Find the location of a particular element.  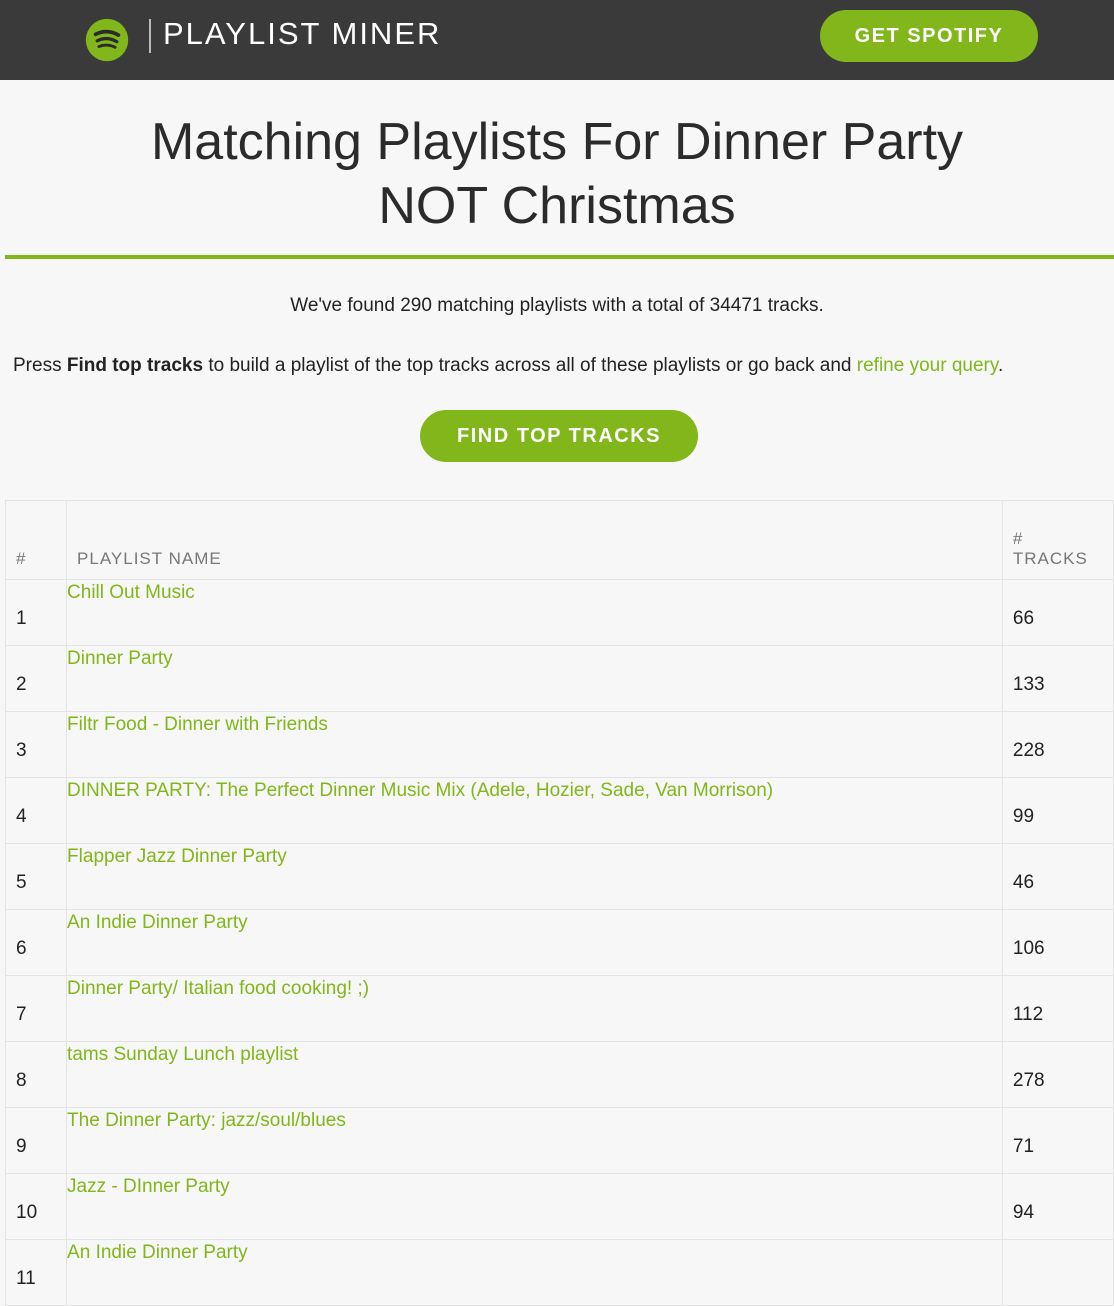

table-row: 11 An Indie Dinner Party is located at coordinates (559, 1272).